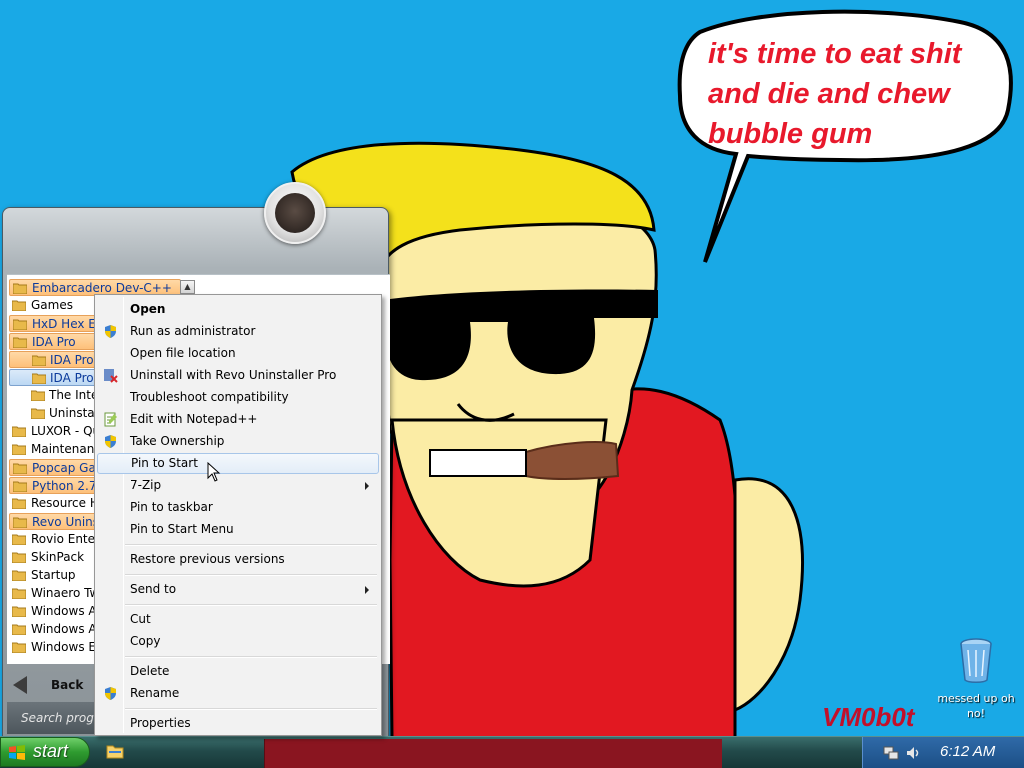 This screenshot has width=1024, height=768. What do you see at coordinates (976, 660) in the screenshot?
I see `recycle-bin-icon` at bounding box center [976, 660].